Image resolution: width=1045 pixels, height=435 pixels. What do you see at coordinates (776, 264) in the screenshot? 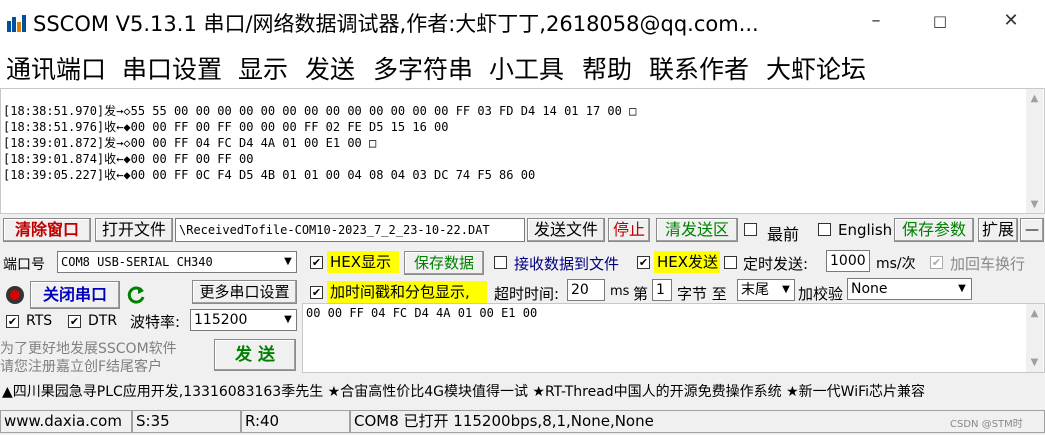
I see `timed-send-label: 定时发送:` at bounding box center [776, 264].